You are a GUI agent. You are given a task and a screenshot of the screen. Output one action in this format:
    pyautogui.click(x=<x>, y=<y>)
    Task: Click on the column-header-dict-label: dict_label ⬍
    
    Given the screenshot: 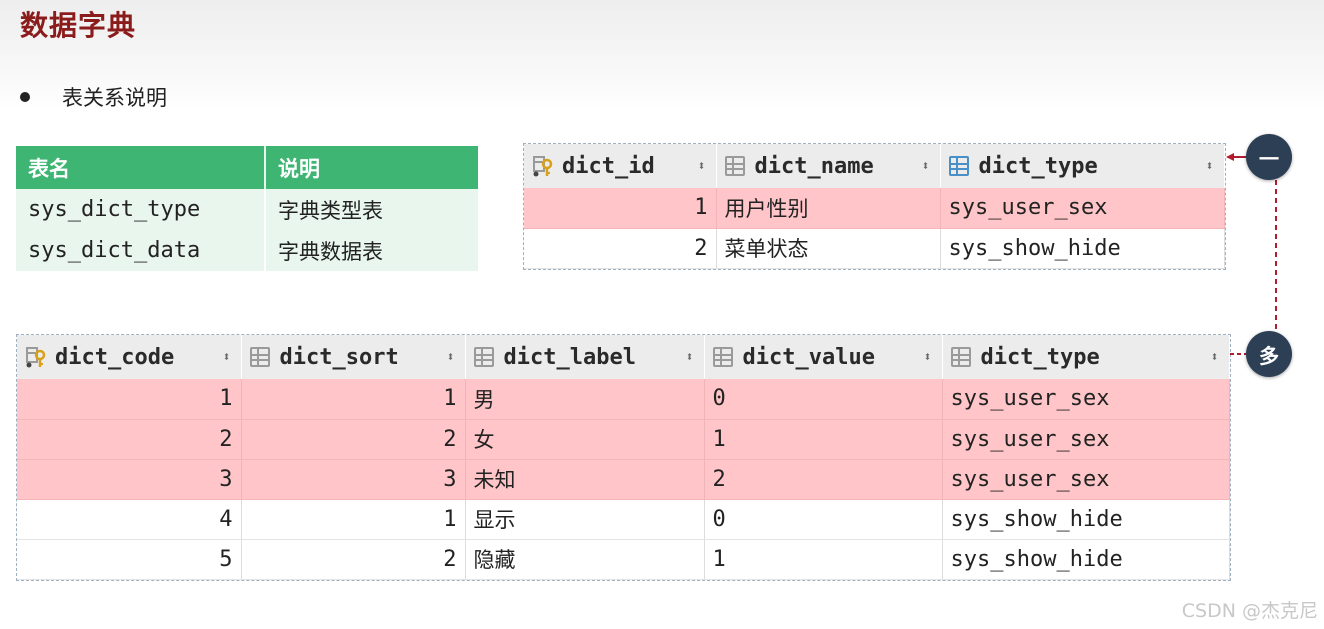 What is the action you would take?
    pyautogui.click(x=585, y=357)
    